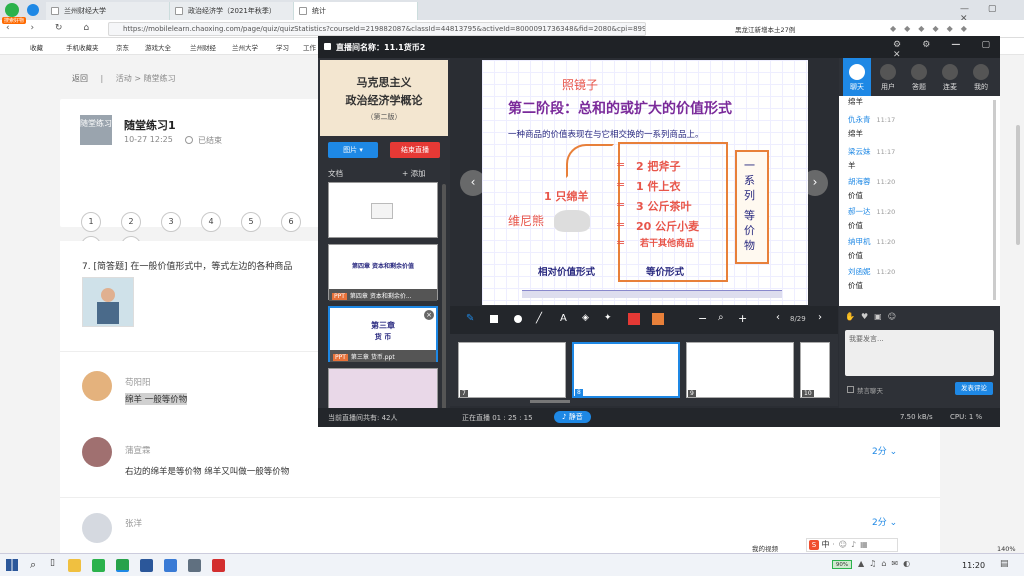 The height and width of the screenshot is (576, 1024). I want to click on tab-answer: 答题, so click(919, 78).